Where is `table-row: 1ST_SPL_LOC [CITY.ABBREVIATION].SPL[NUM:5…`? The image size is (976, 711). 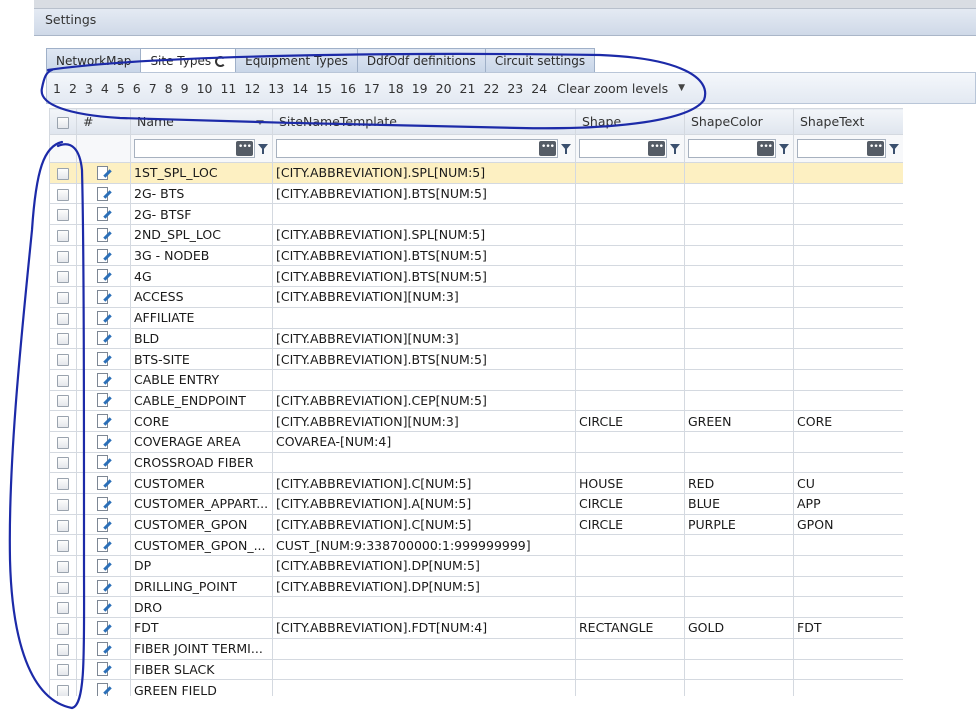 table-row: 1ST_SPL_LOC [CITY.ABBREVIATION].SPL[NUM:5… is located at coordinates (476, 173).